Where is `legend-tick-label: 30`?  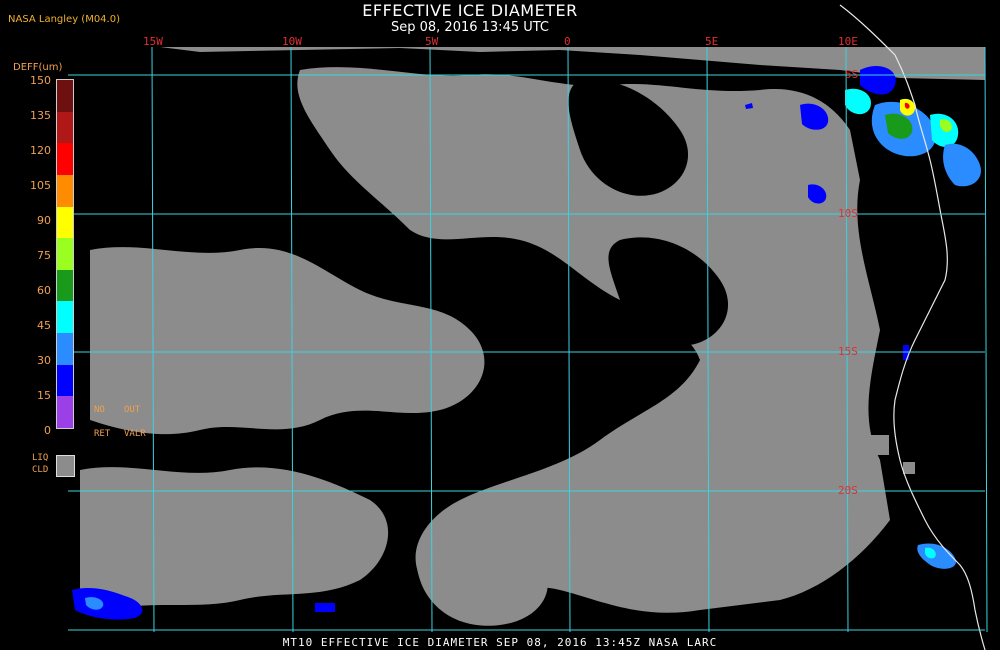
legend-tick-label: 30 is located at coordinates (44, 360).